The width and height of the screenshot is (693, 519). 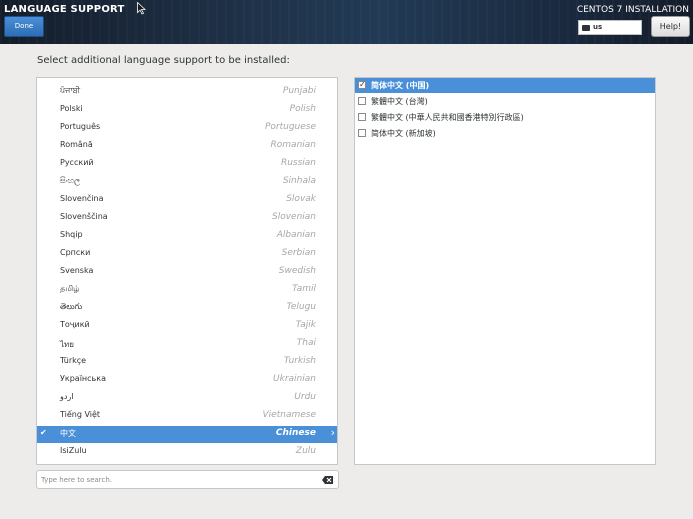 I want to click on language-row: Српски Serbian, so click(x=187, y=254).